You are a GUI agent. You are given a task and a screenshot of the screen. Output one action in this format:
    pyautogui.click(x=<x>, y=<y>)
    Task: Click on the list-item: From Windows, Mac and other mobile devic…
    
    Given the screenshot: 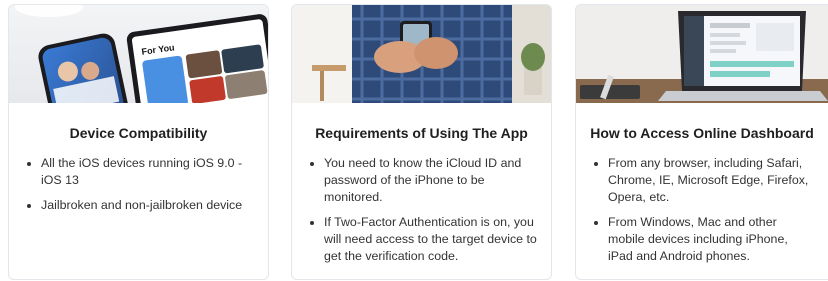 What is the action you would take?
    pyautogui.click(x=711, y=239)
    